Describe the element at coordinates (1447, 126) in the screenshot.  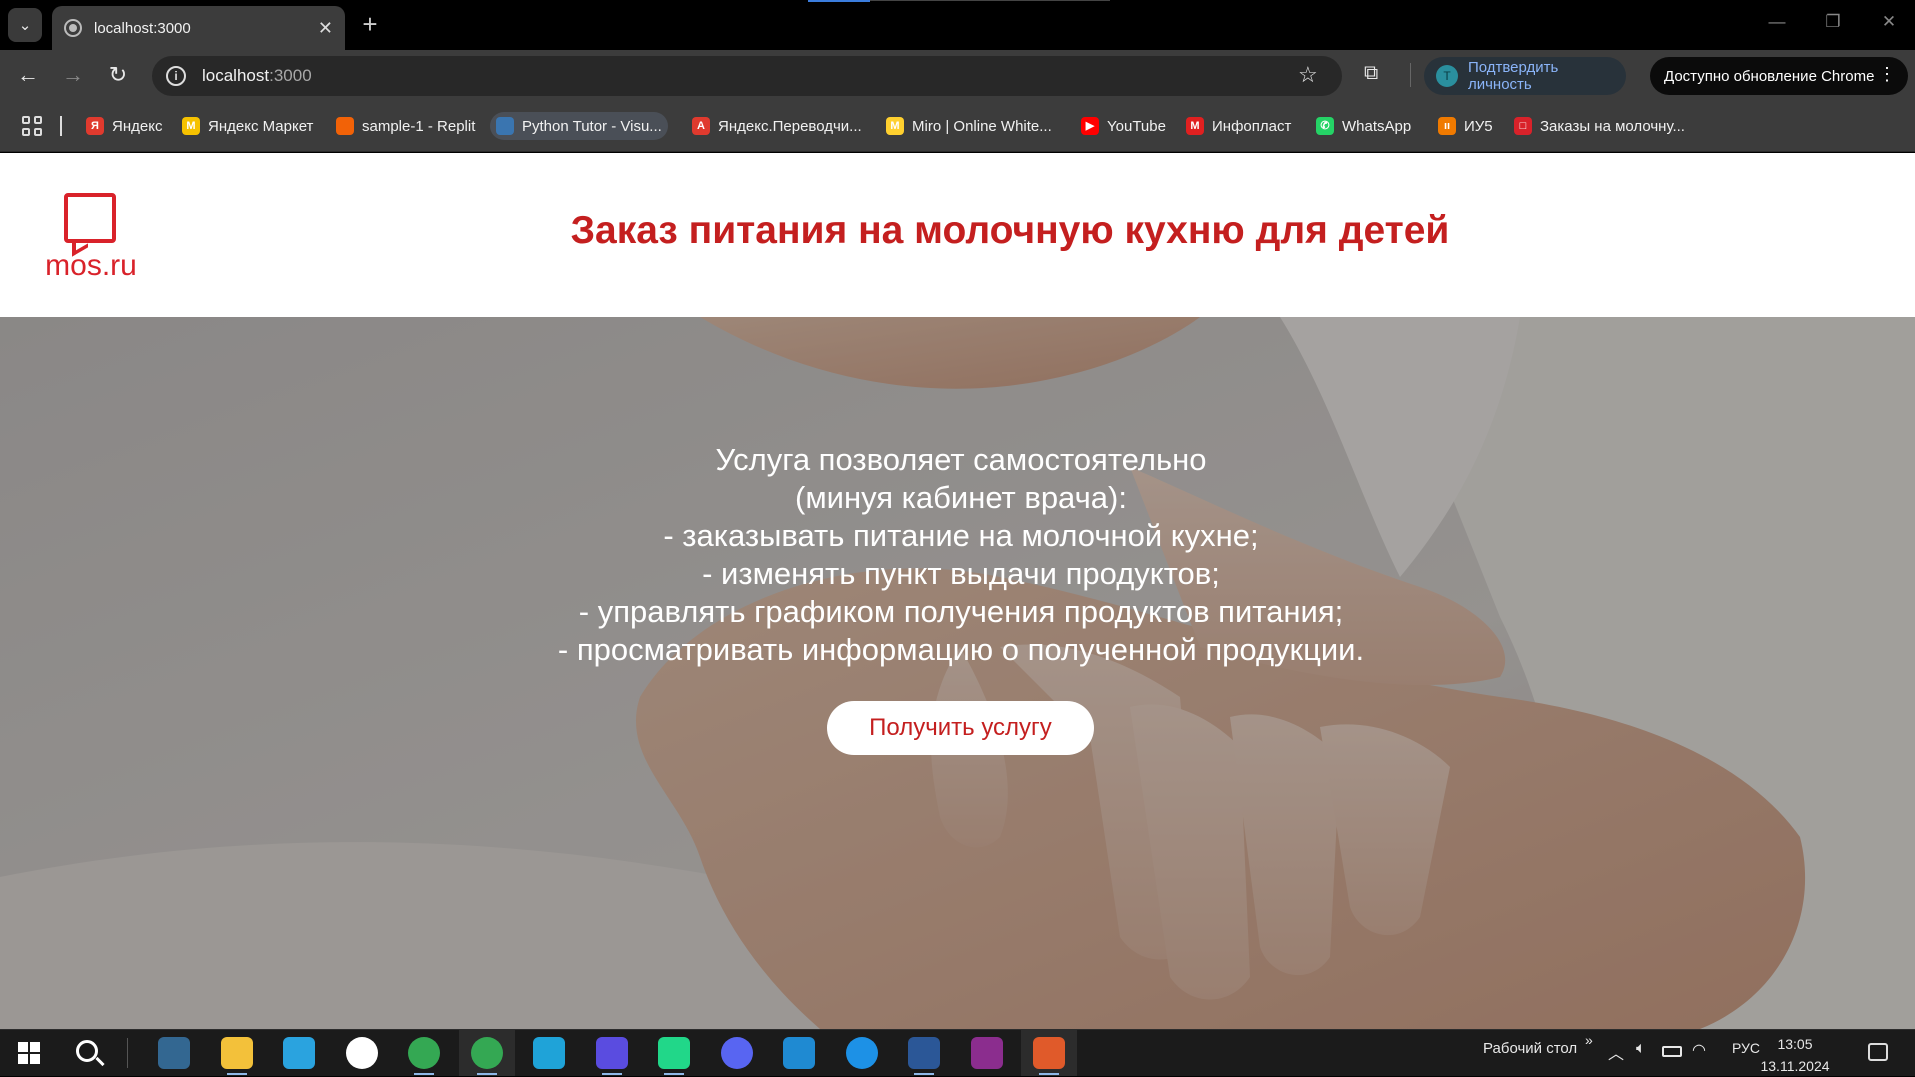
I see `iu5-icon: ıı` at that location.